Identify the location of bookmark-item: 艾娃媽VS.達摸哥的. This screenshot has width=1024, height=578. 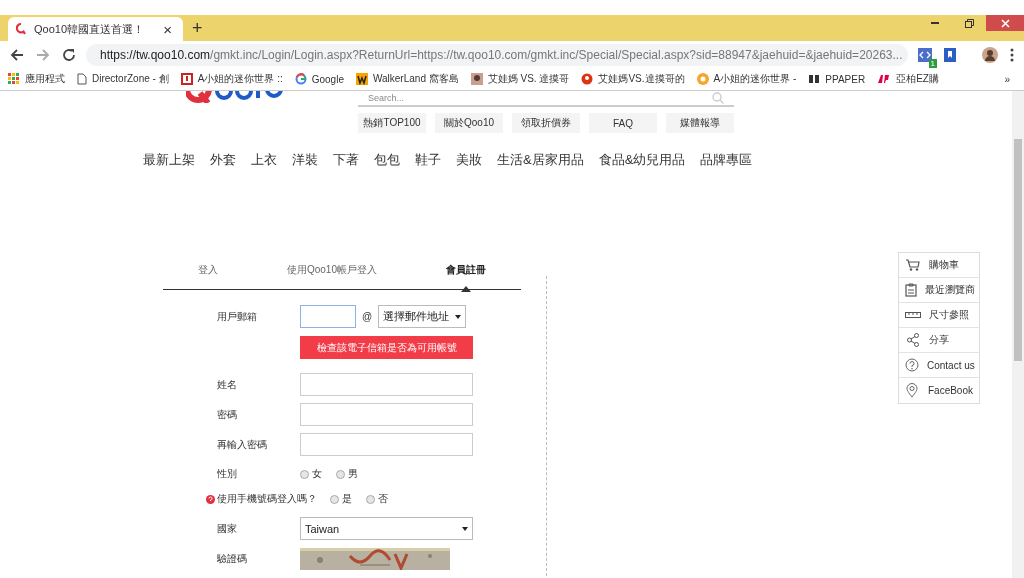
(633, 79).